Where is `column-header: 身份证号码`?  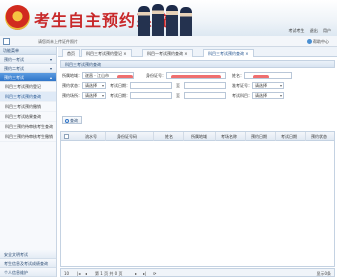
column-header: 身份证号码 is located at coordinates (127, 137).